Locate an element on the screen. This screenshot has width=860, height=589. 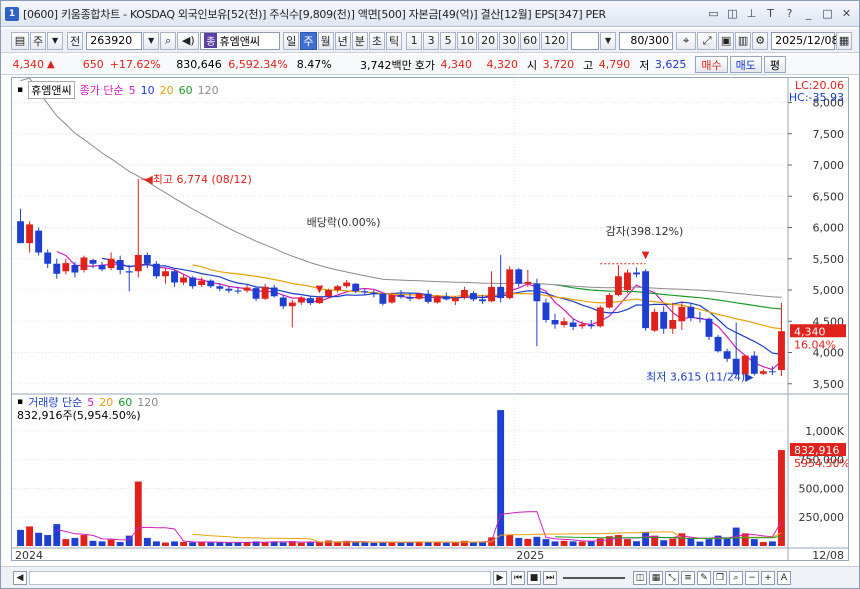
period-tick: 틱 is located at coordinates (394, 40).